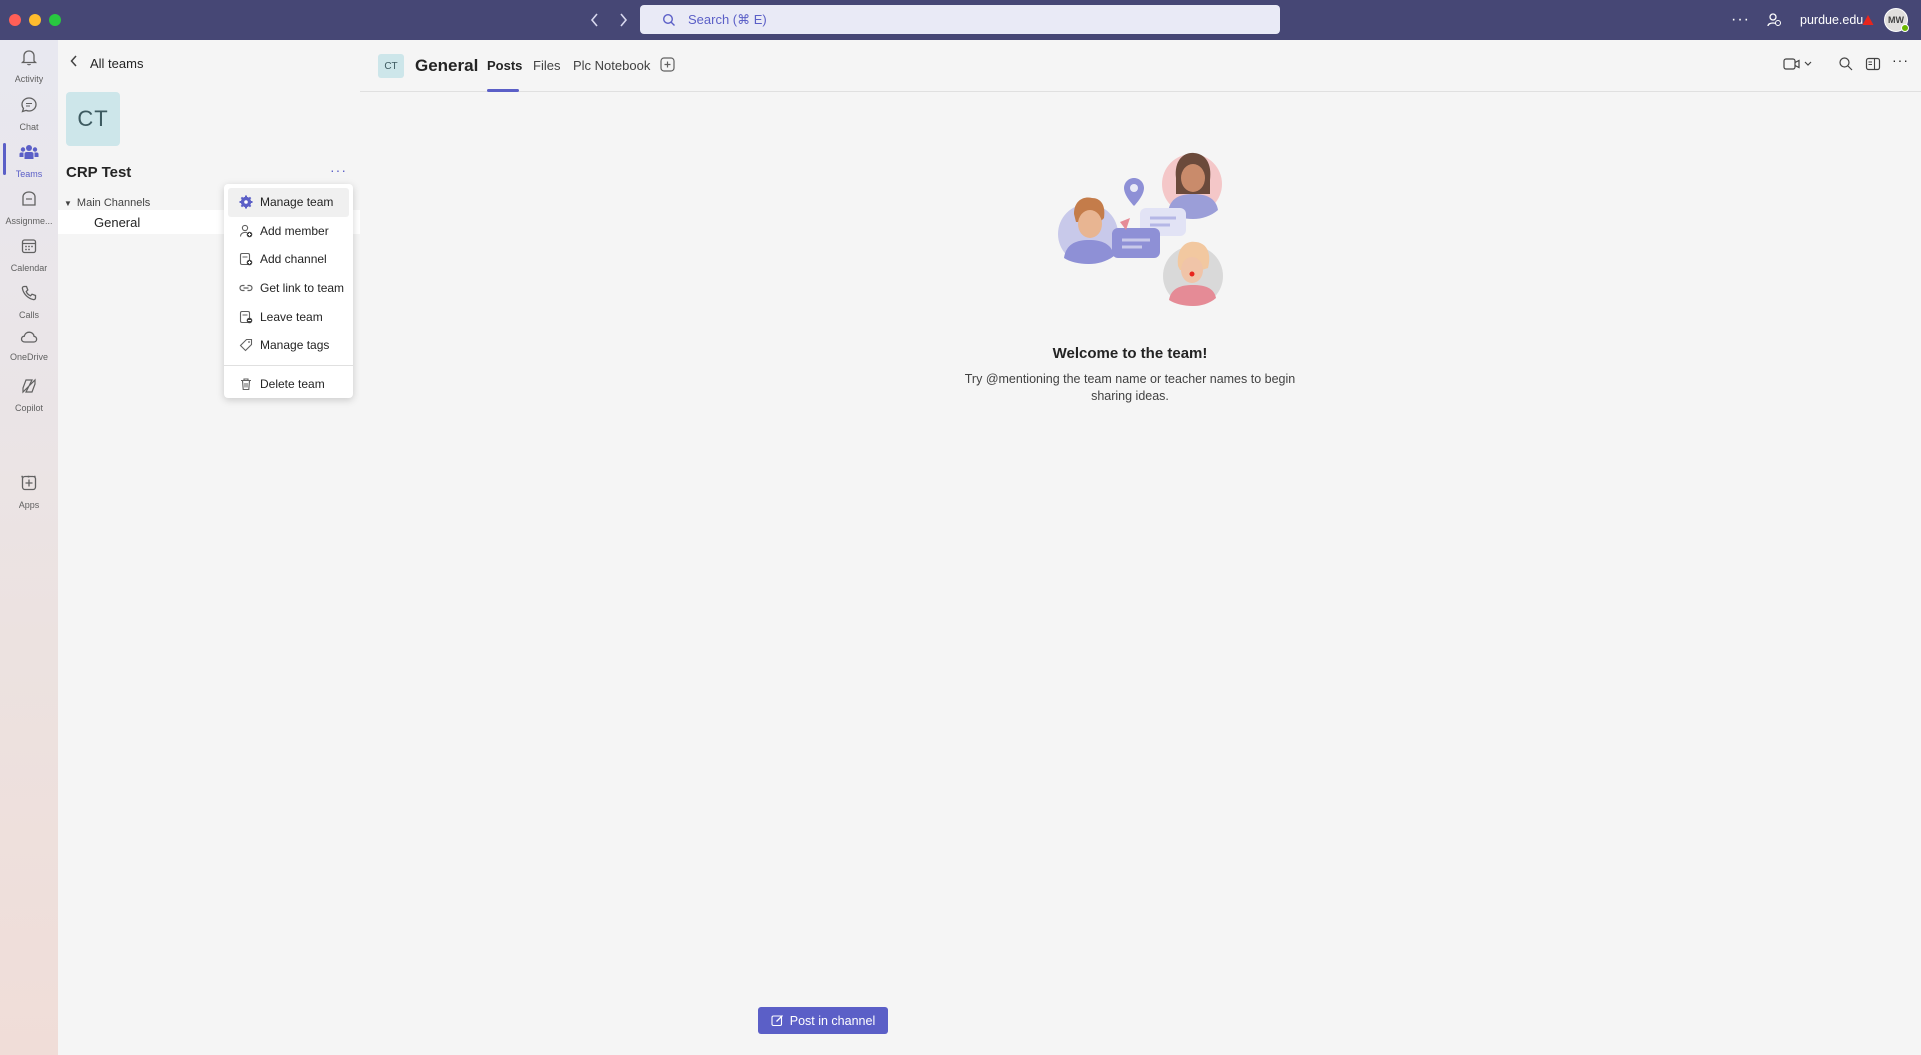 Image resolution: width=1921 pixels, height=1055 pixels. Describe the element at coordinates (623, 20) in the screenshot. I see `forward-arrow-icon` at that location.